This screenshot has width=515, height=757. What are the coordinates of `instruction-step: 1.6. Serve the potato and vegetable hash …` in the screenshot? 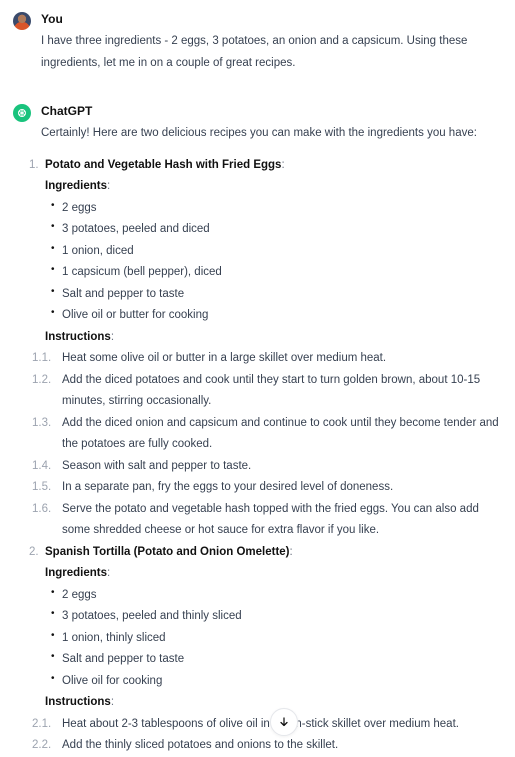 It's located at (268, 520).